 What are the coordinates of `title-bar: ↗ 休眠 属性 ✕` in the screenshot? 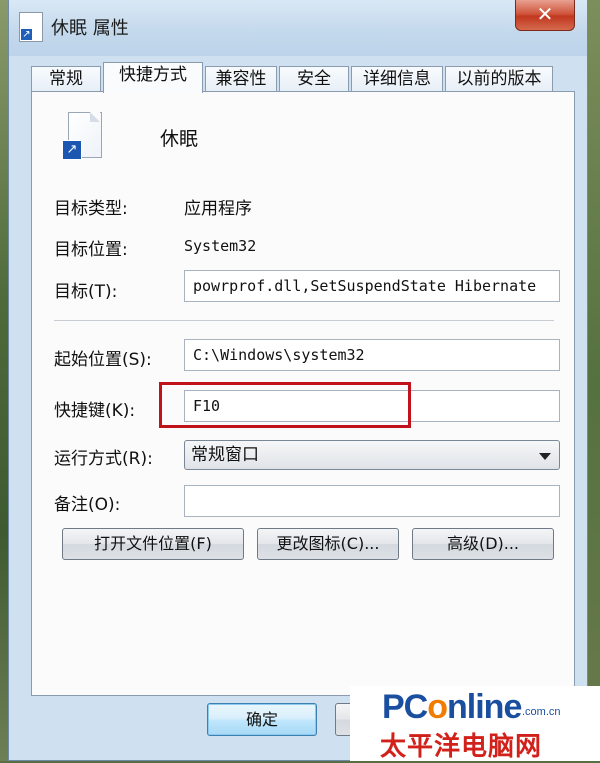 It's located at (298, 28).